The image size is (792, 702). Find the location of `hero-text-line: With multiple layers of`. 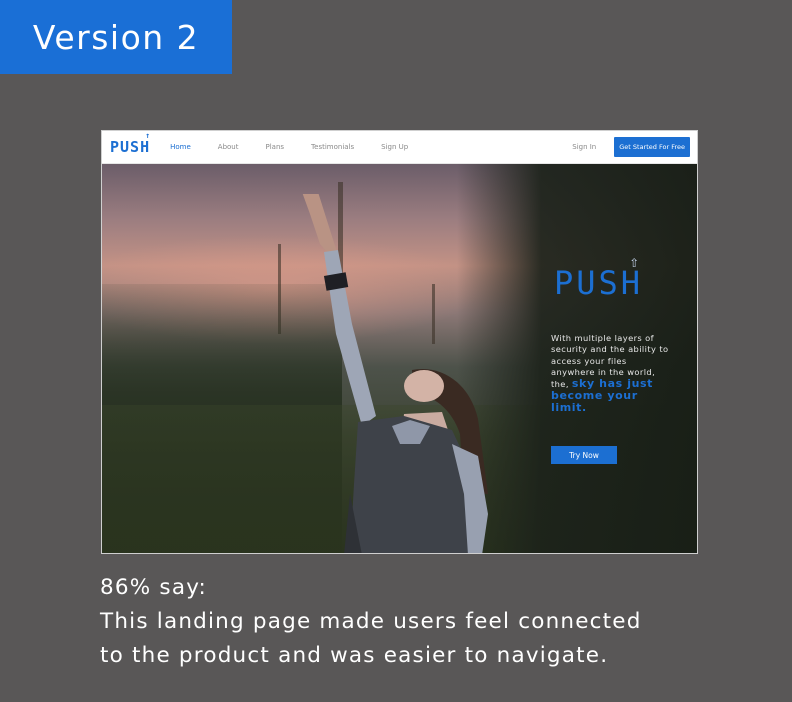

hero-text-line: With multiple layers of is located at coordinates (602, 338).